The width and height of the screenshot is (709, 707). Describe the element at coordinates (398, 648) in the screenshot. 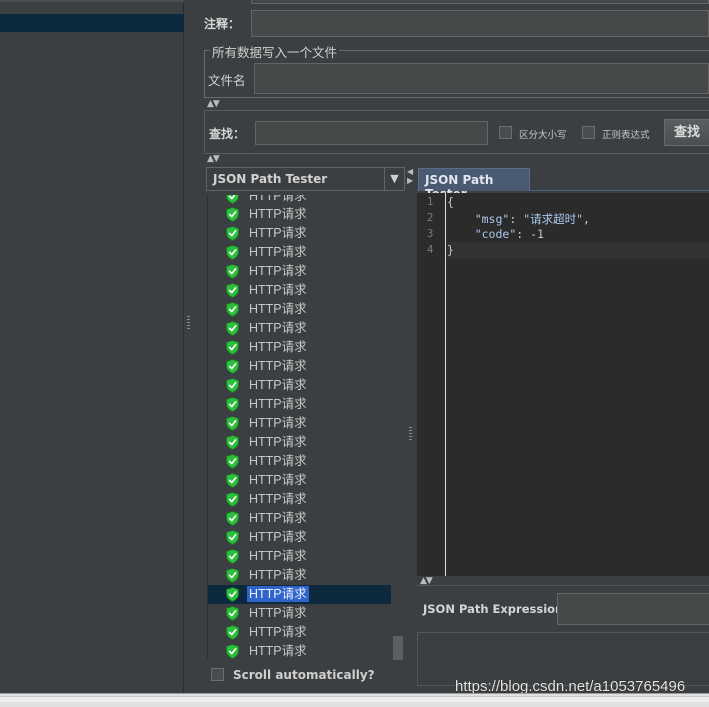

I see `results-scrollbar-thumb` at that location.